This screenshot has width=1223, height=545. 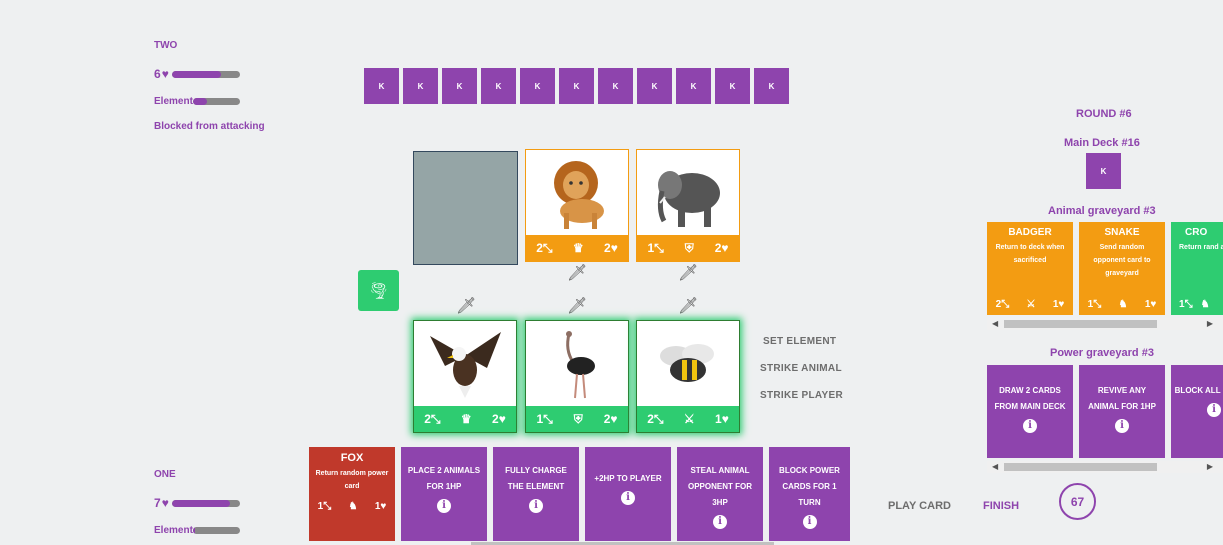 I want to click on power-graveyard-label: Power graveyard #3, so click(x=1102, y=353).